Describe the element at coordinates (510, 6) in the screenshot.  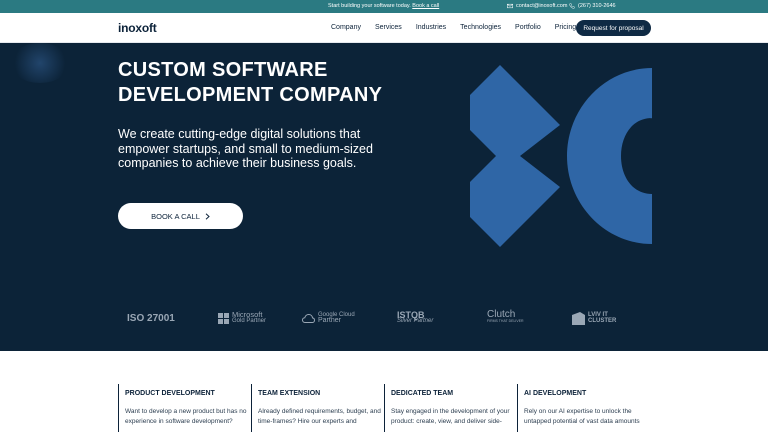
I see `mail-icon` at that location.